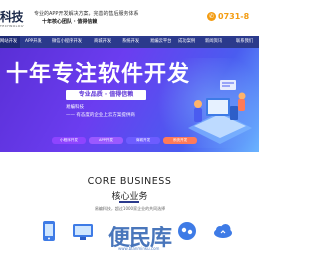  I want to click on core-intro: 易编科技，超过1000家企业的共同选择, so click(130, 208).